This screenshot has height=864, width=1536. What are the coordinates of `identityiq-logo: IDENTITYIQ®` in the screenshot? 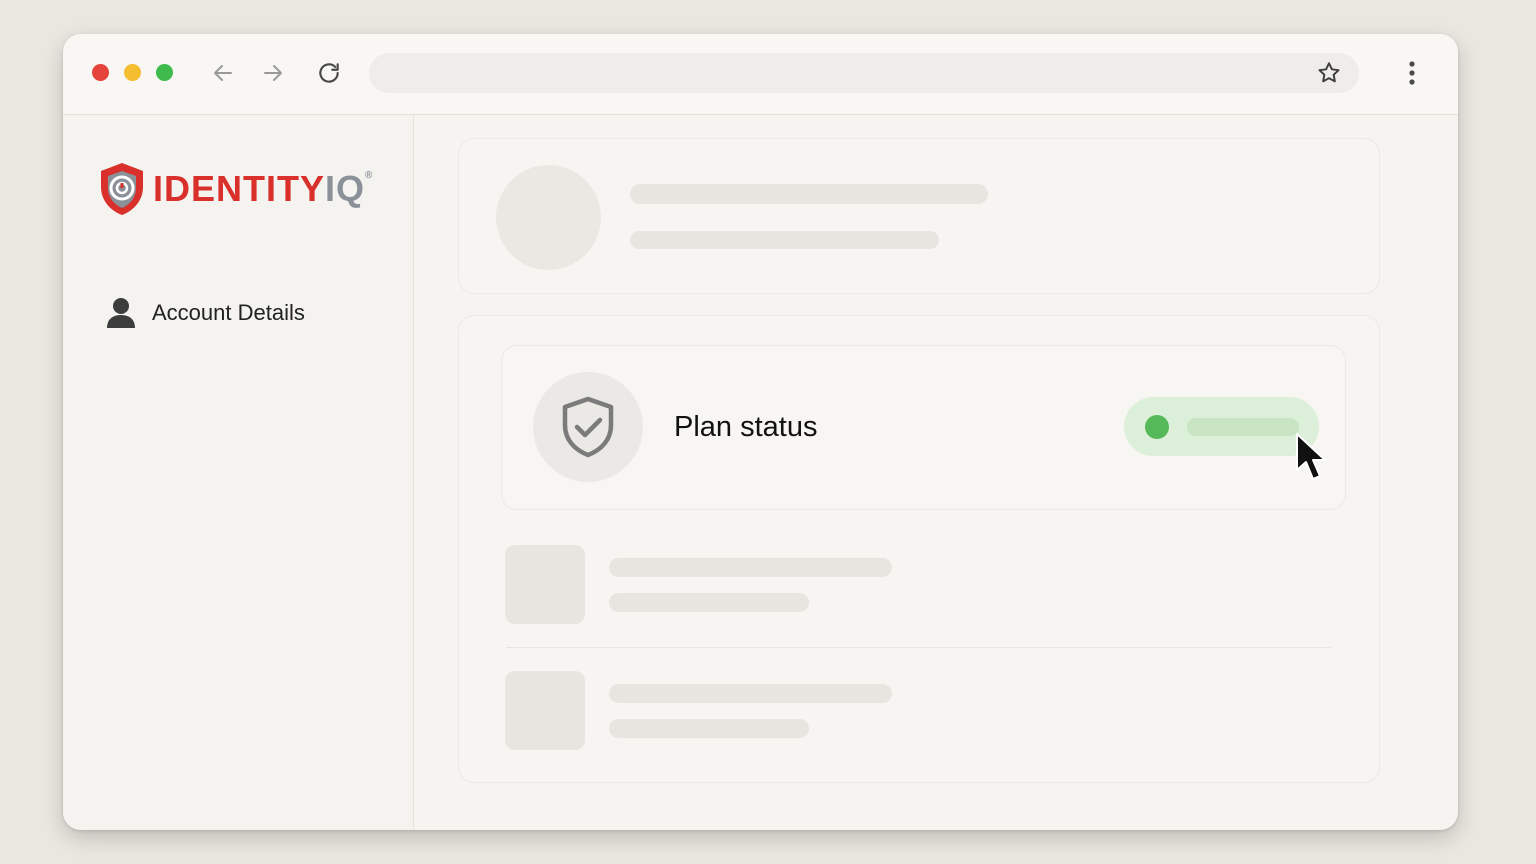 It's located at (236, 189).